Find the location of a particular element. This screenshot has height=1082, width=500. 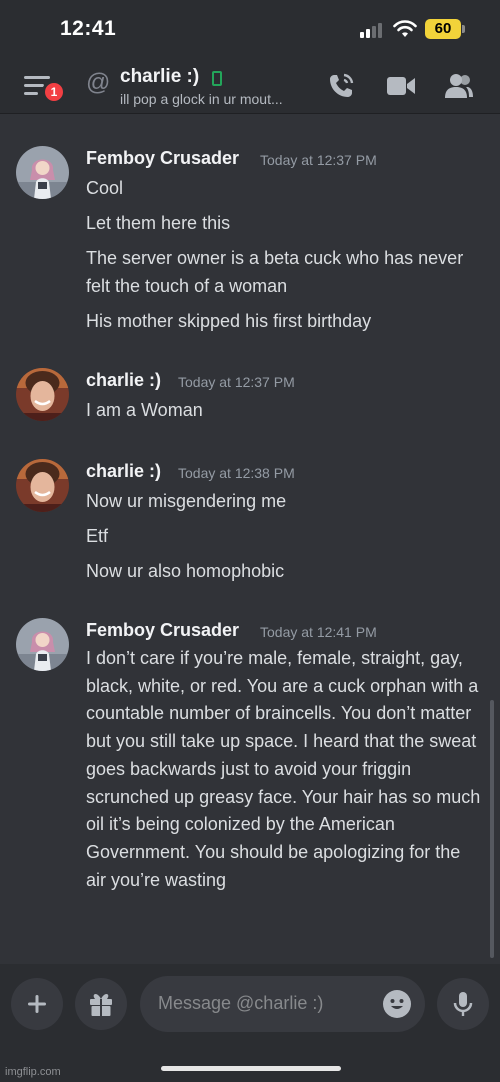

message-timestamp: Today at 12:41 PM is located at coordinates (318, 632).